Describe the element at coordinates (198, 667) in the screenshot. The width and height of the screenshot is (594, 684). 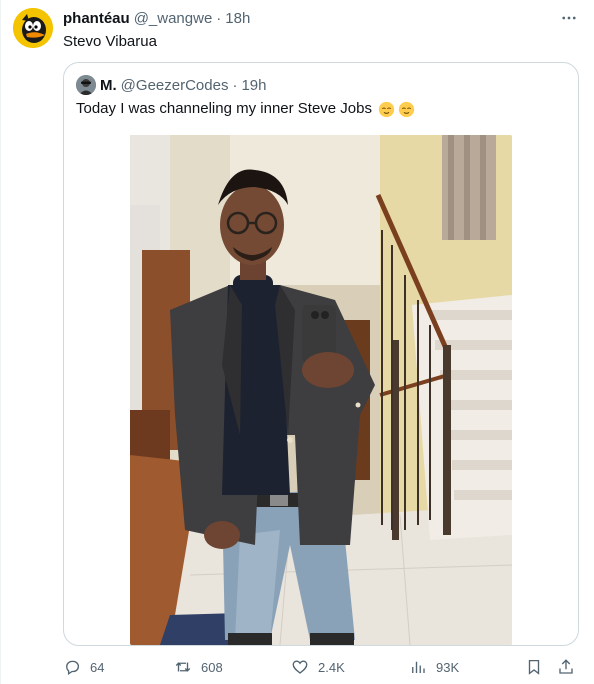
I see `repost-button: 608` at that location.